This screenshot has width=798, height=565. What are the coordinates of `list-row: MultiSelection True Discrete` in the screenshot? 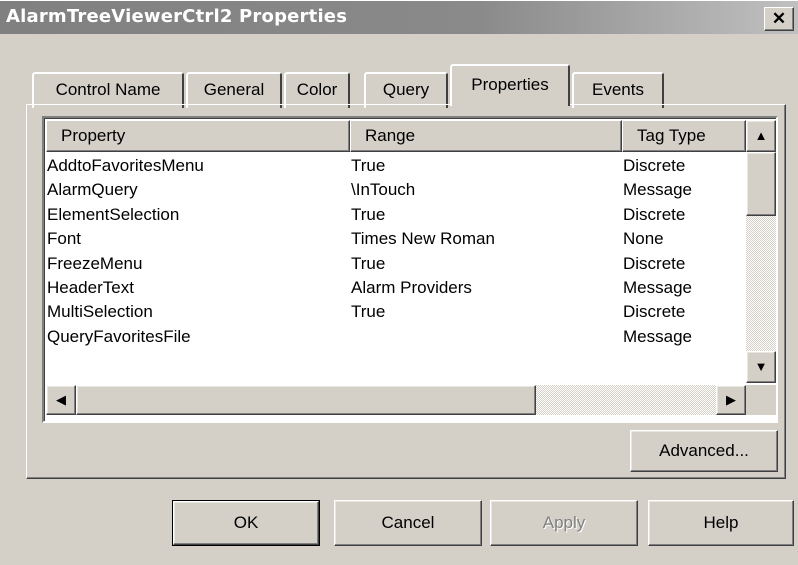 It's located at (396, 312).